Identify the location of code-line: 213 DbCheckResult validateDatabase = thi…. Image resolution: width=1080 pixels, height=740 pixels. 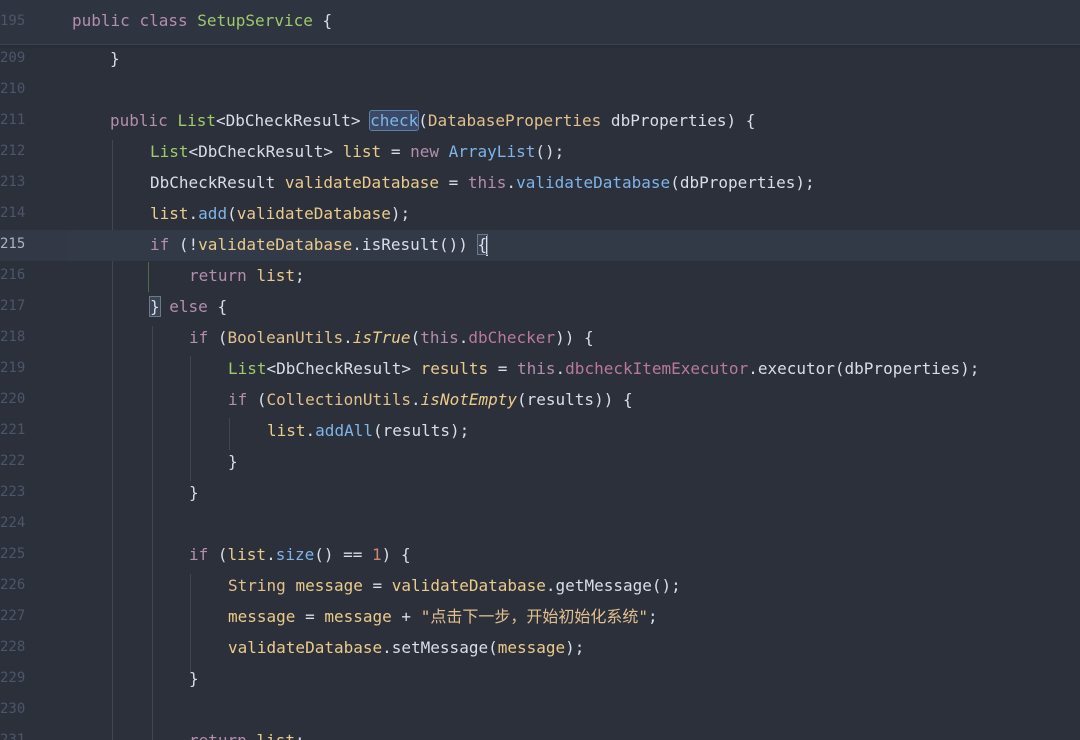
(540, 183).